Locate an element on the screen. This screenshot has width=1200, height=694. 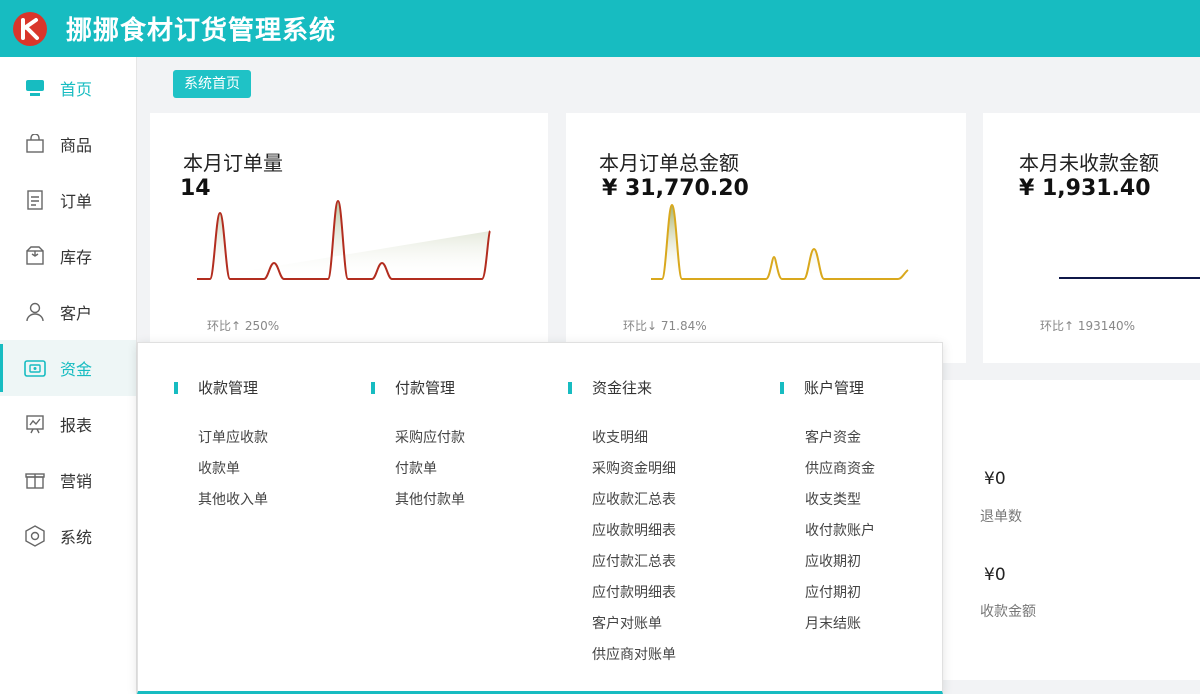
card-comparison: 环比↑ 250% is located at coordinates (243, 326).